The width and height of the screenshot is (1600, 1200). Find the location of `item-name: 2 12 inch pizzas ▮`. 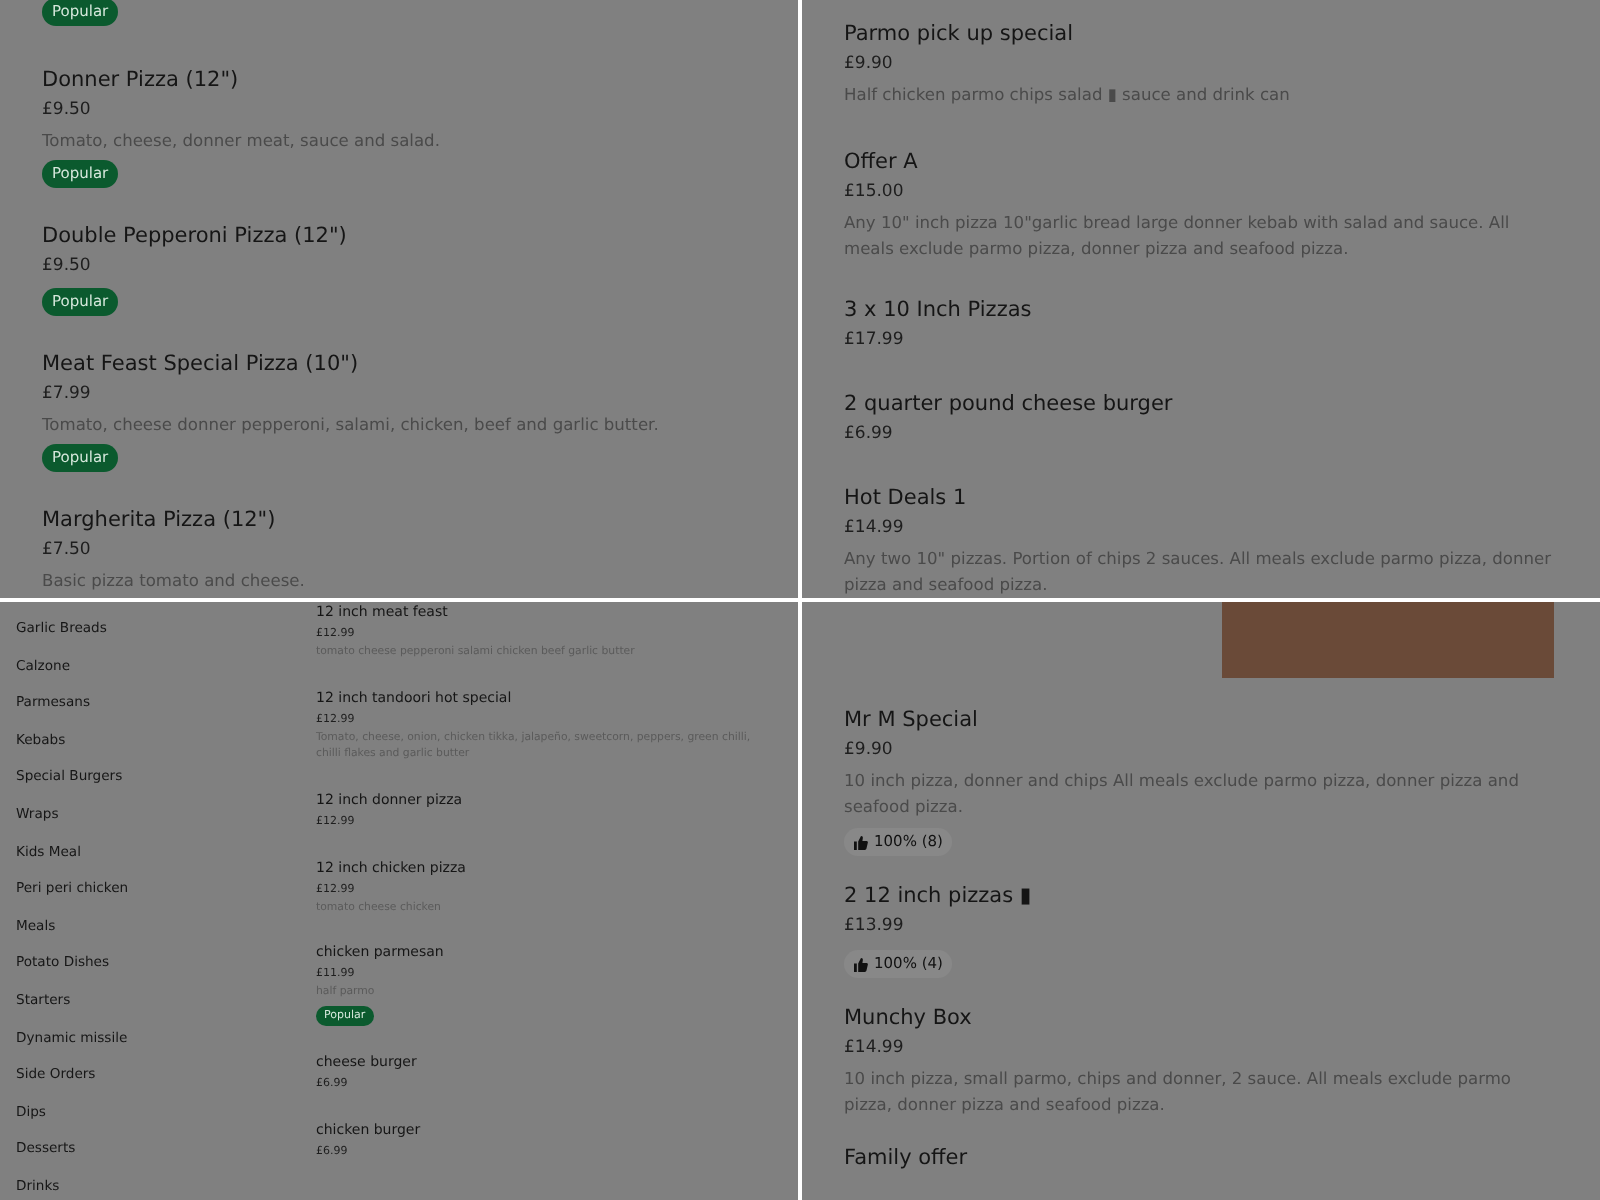

item-name: 2 12 inch pizzas ▮ is located at coordinates (938, 896).